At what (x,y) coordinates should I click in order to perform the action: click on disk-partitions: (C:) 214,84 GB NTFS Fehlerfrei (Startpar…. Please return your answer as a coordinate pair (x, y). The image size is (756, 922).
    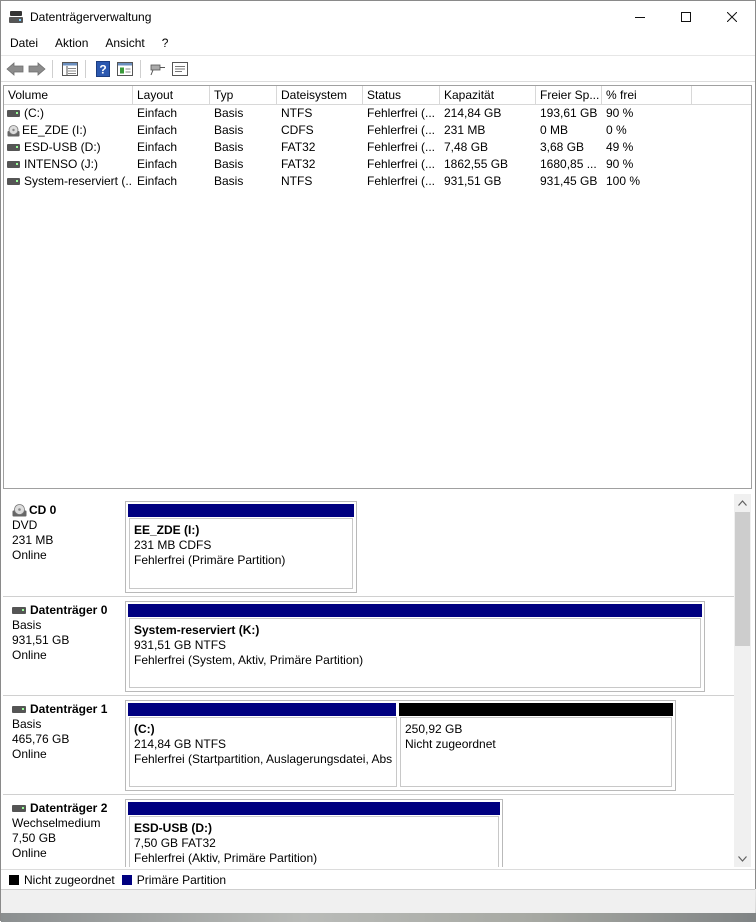
    Looking at the image, I should click on (400, 745).